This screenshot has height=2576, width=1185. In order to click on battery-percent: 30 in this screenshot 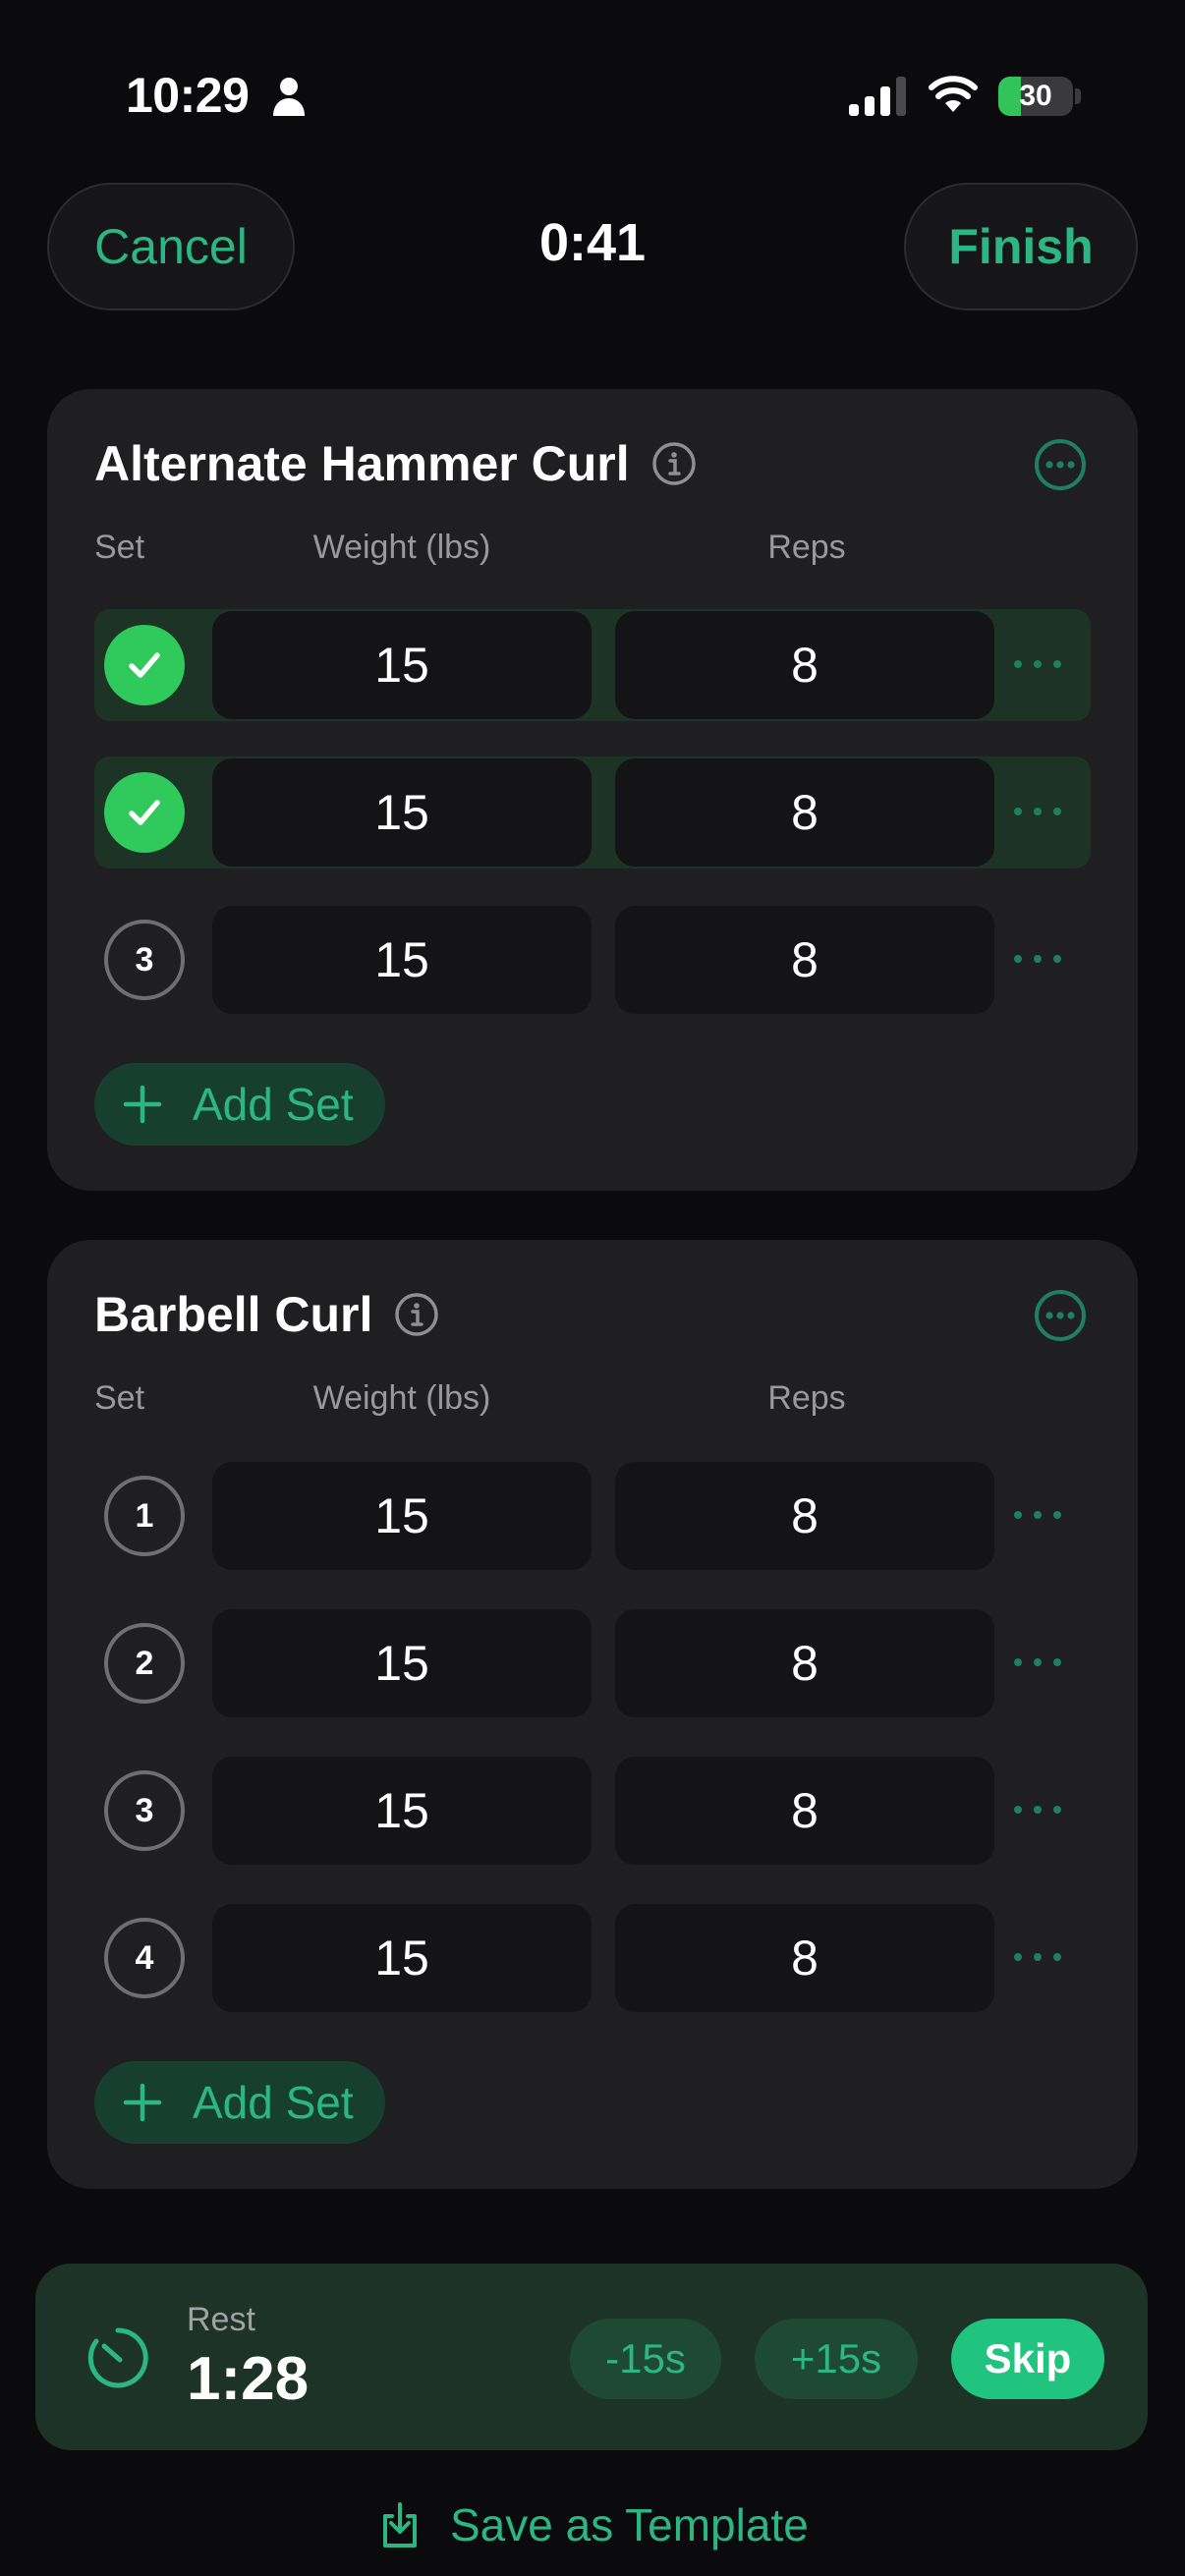, I will do `click(1035, 96)`.